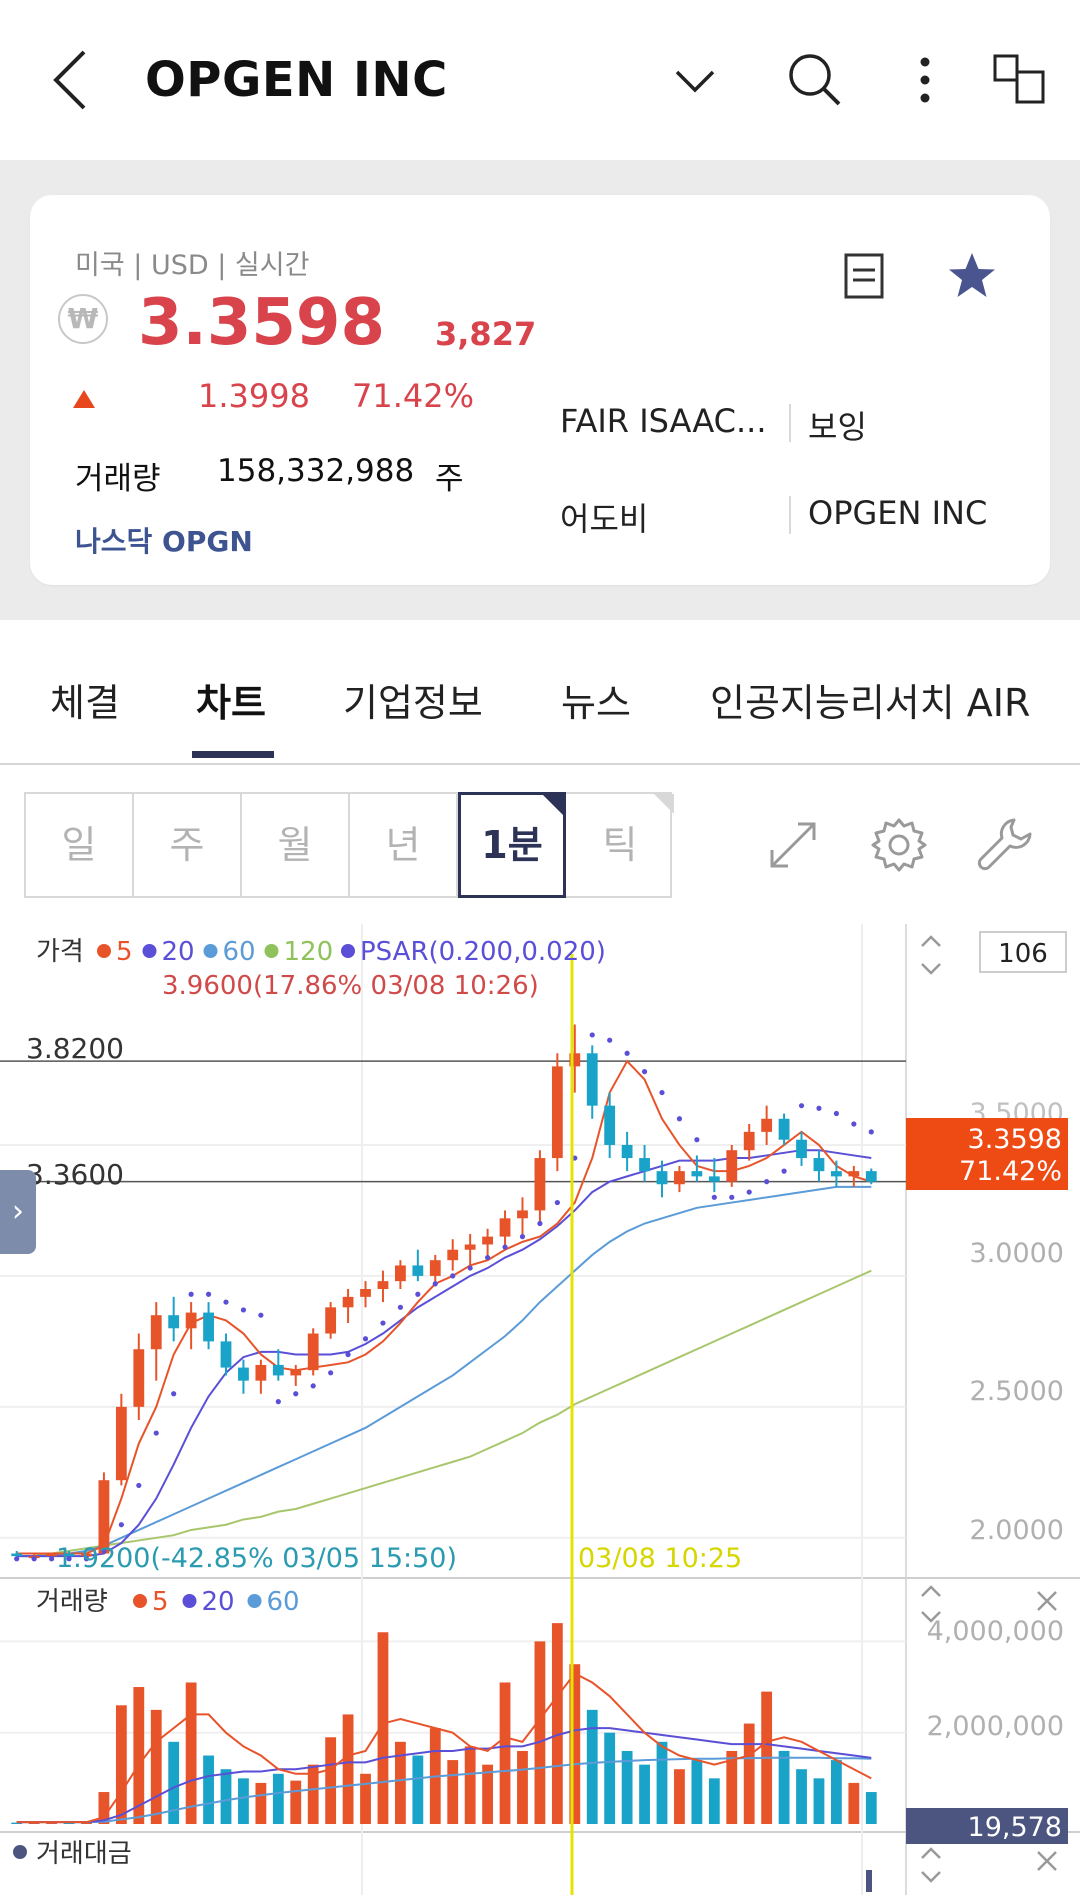  I want to click on period-selector: 일 주 월 년 1분 틱, so click(349, 845).